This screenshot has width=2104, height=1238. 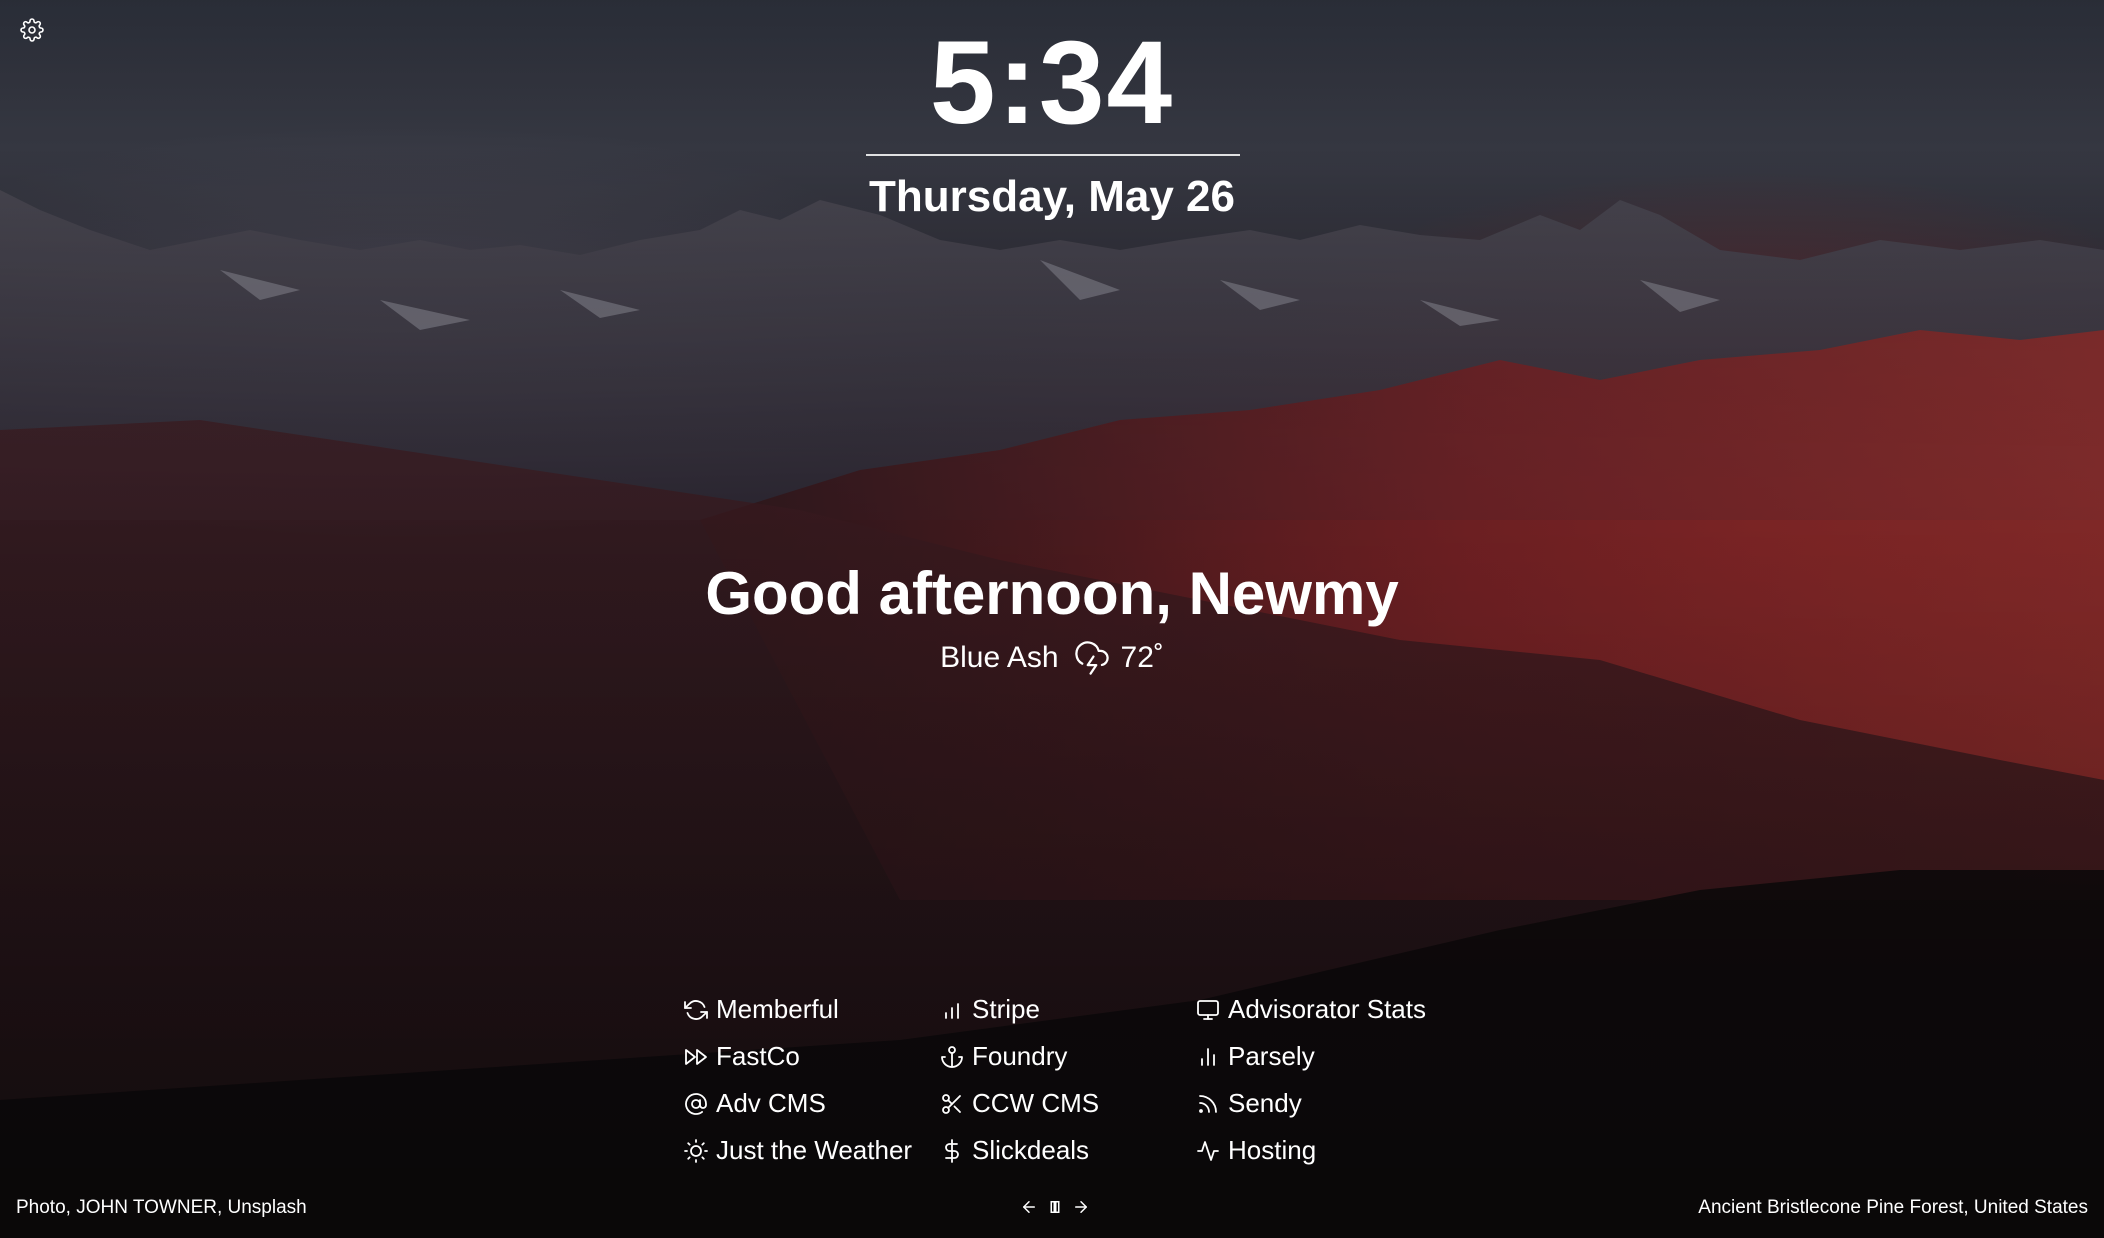 What do you see at coordinates (1324, 1150) in the screenshot?
I see `link-hosting: Hosting` at bounding box center [1324, 1150].